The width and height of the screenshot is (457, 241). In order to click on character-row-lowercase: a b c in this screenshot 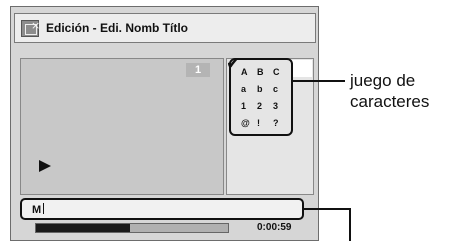, I will do `click(265, 88)`.